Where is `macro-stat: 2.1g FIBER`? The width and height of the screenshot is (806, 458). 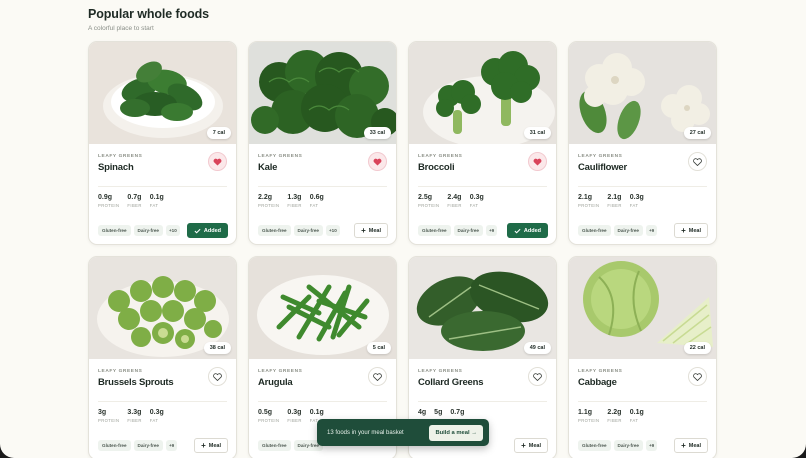 macro-stat: 2.1g FIBER is located at coordinates (614, 201).